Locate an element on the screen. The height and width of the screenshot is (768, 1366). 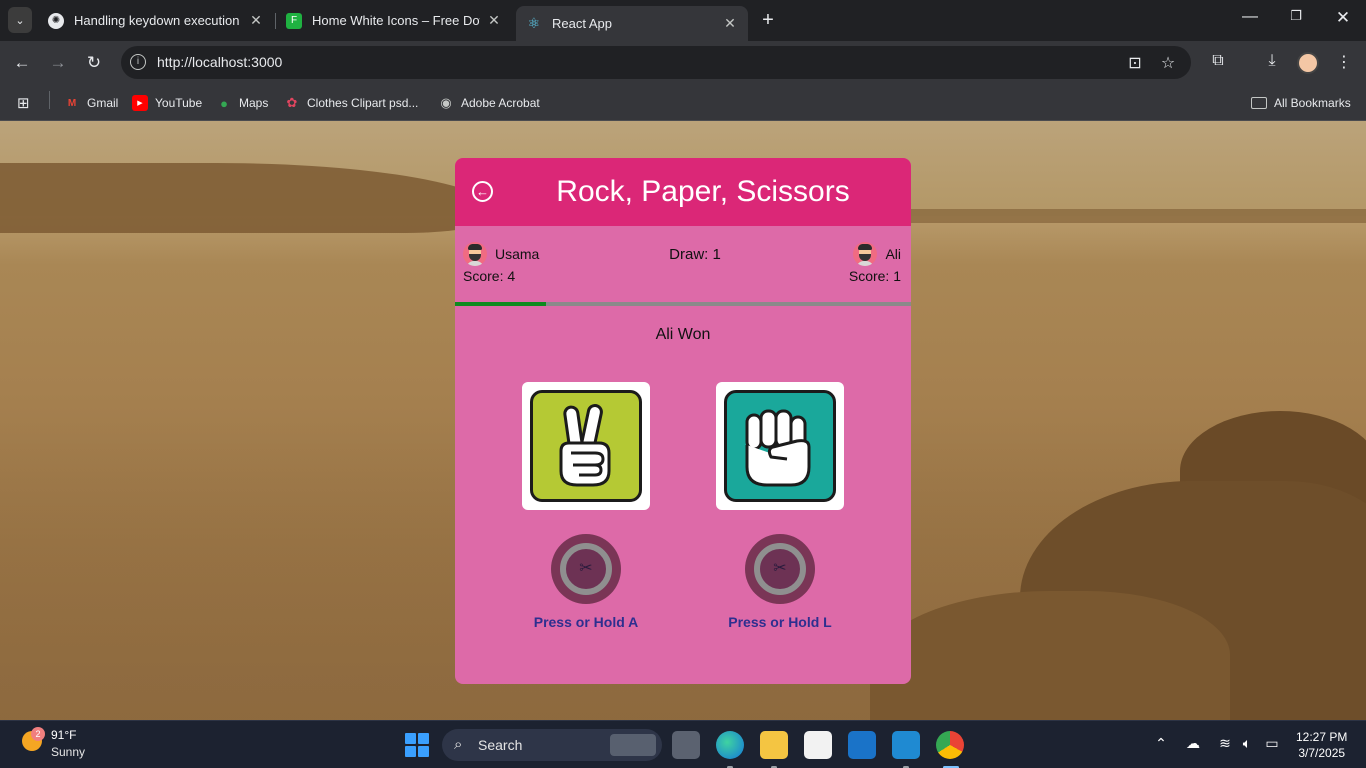
reload-icon: ↻ is located at coordinates (94, 63).